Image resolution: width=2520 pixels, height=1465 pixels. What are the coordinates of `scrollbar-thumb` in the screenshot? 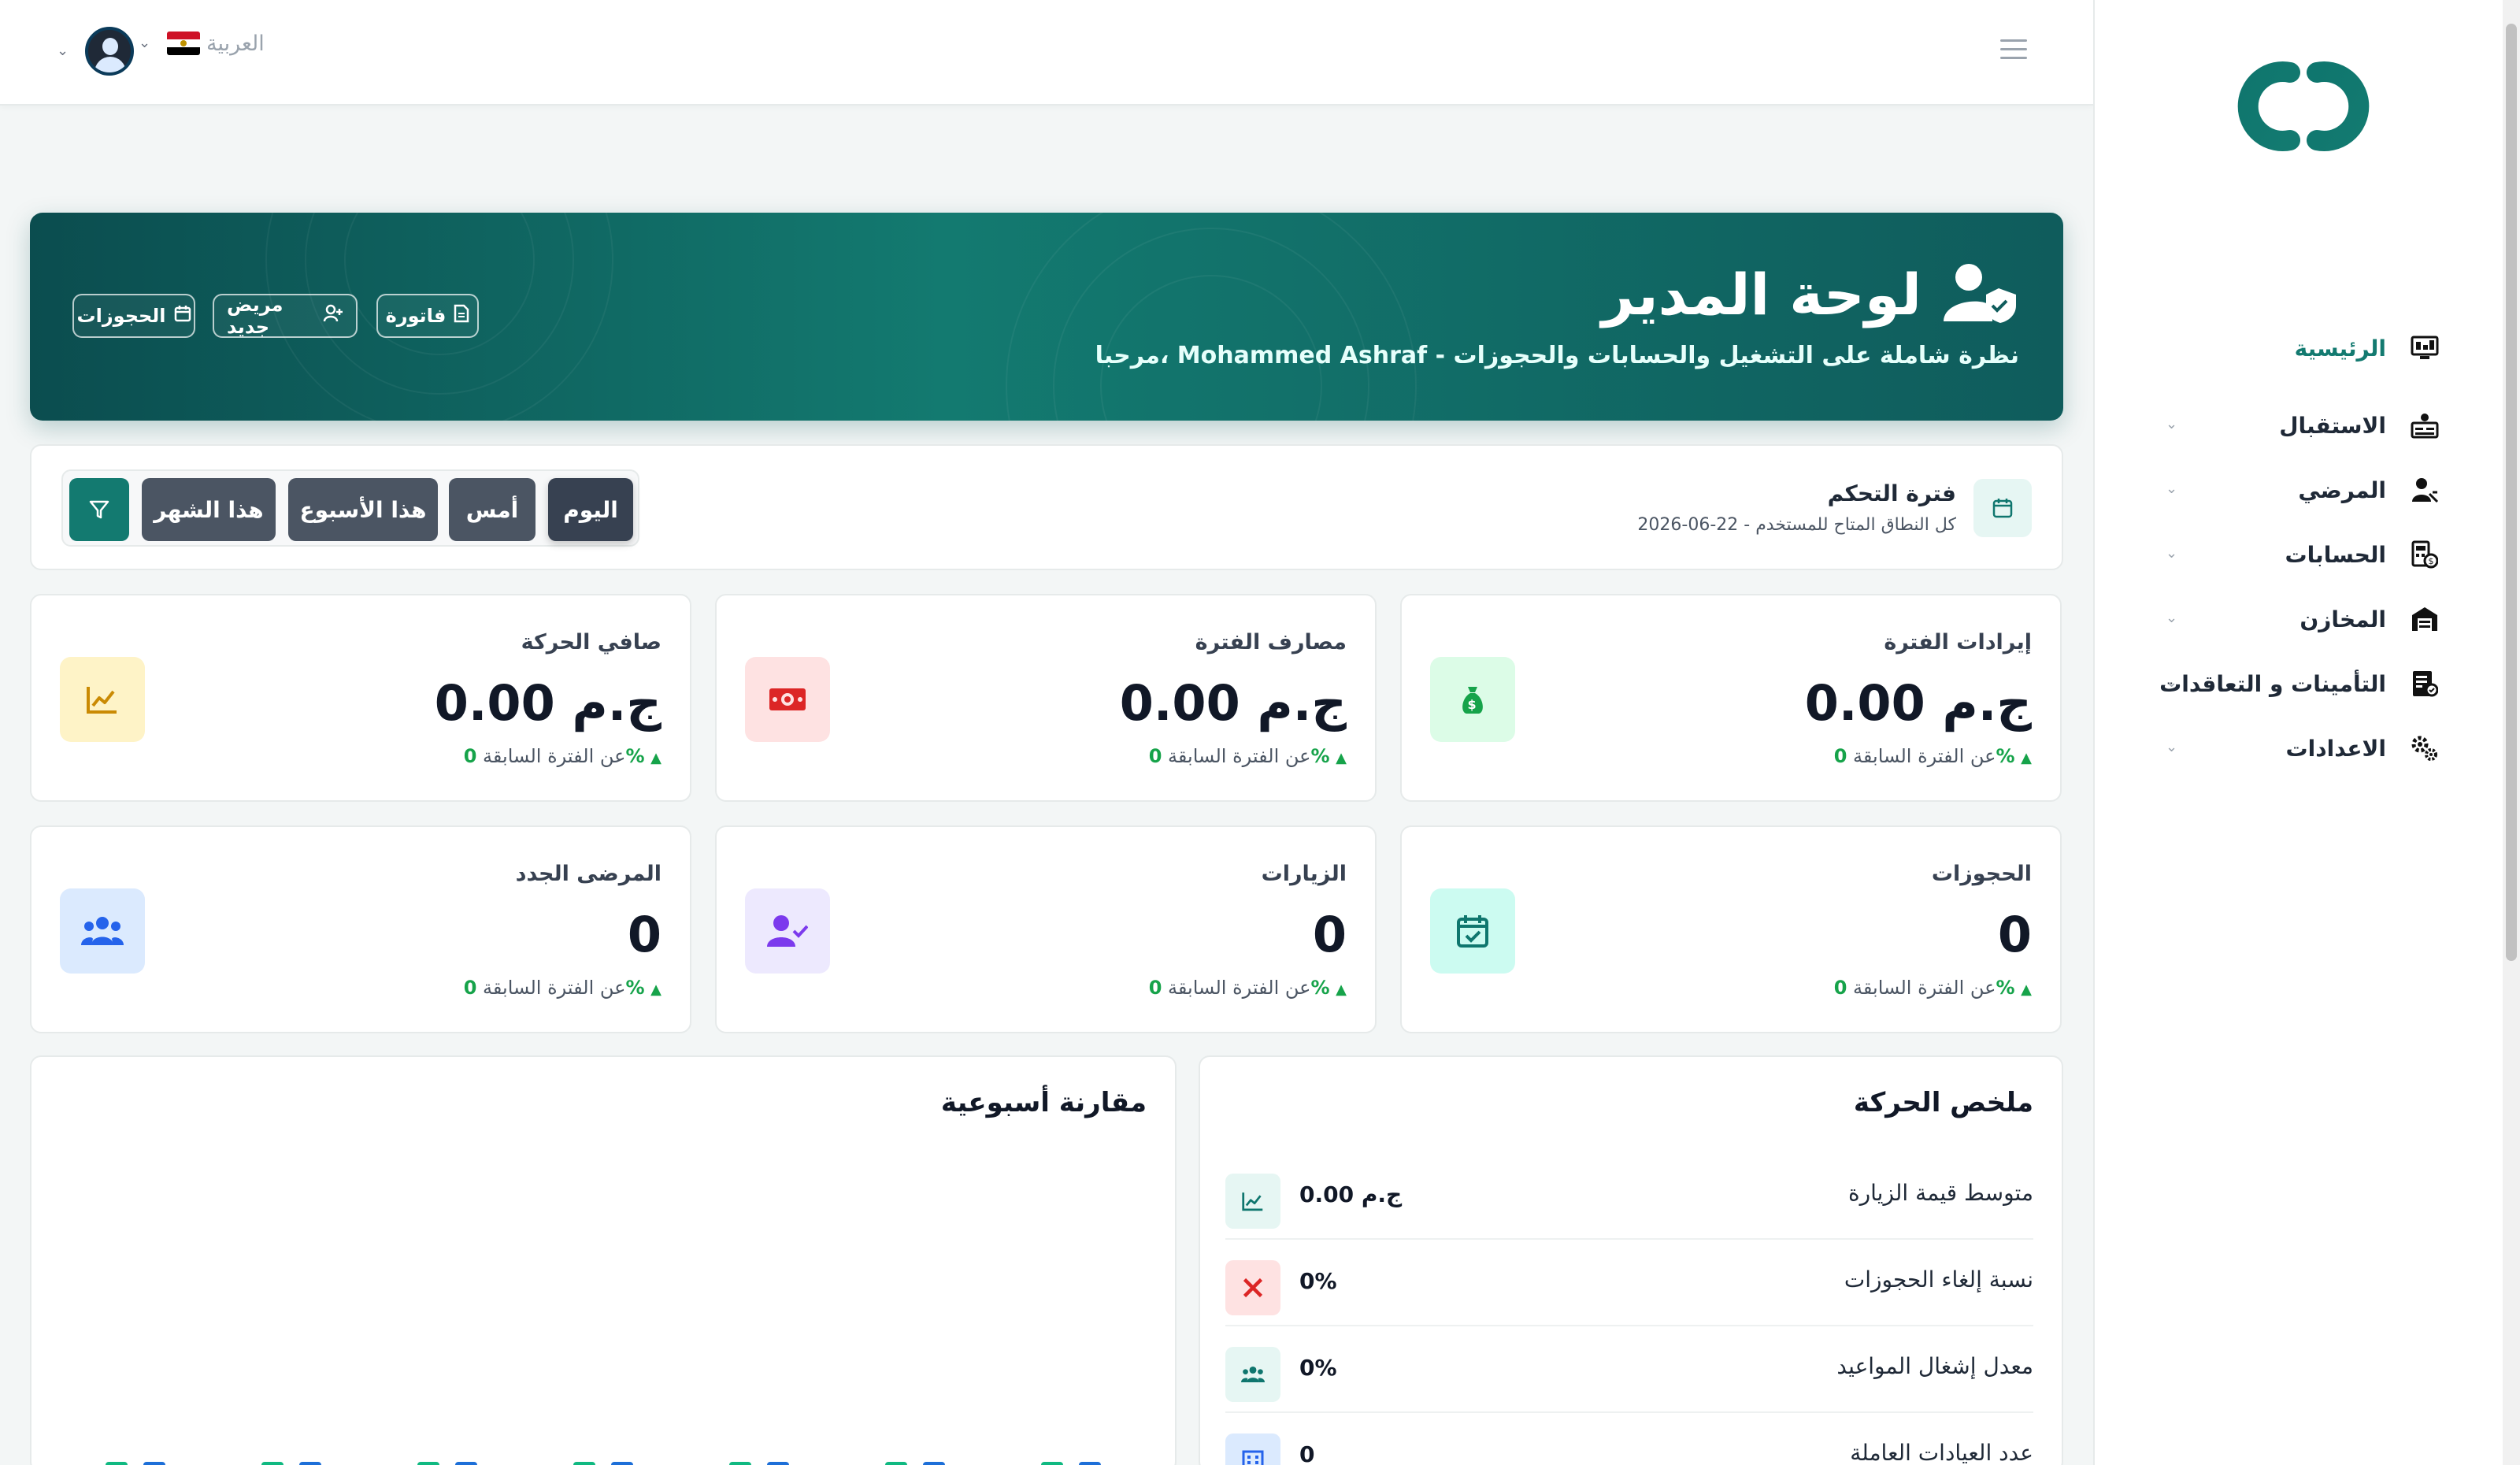 It's located at (2511, 492).